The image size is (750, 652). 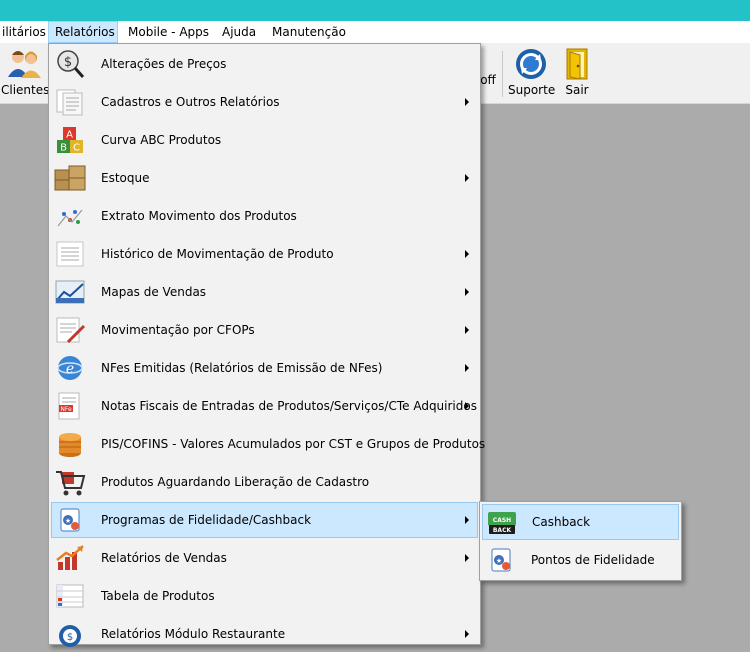 I want to click on exit-door-icon, so click(x=577, y=64).